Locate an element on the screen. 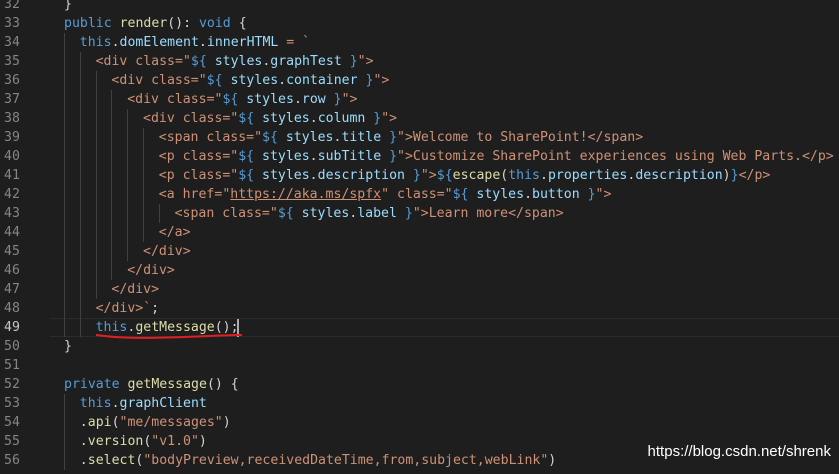 This screenshot has width=839, height=474. code-text: <div class="${ styles.row }"> is located at coordinates (242, 99).